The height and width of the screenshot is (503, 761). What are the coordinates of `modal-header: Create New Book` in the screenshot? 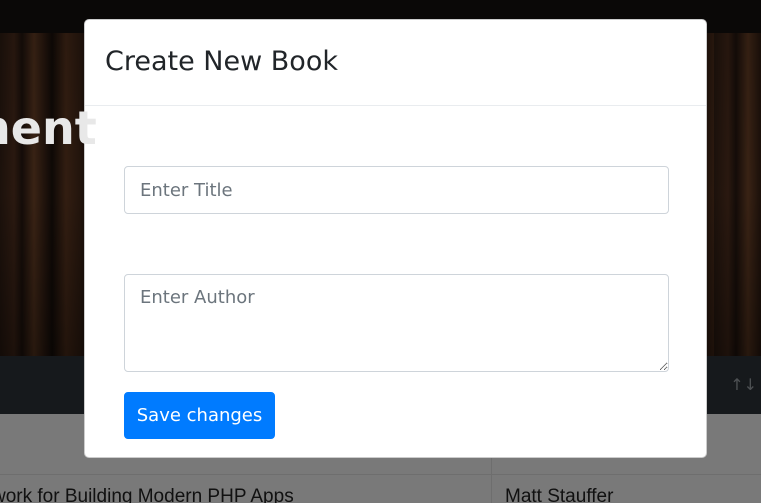 It's located at (395, 63).